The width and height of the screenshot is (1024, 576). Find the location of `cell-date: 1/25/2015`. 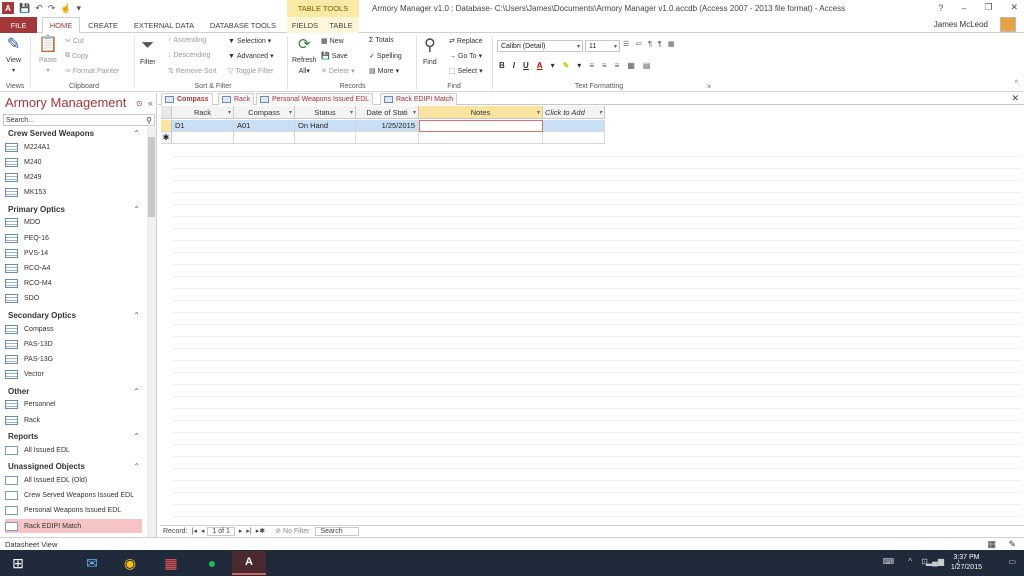

cell-date: 1/25/2015 is located at coordinates (387, 126).